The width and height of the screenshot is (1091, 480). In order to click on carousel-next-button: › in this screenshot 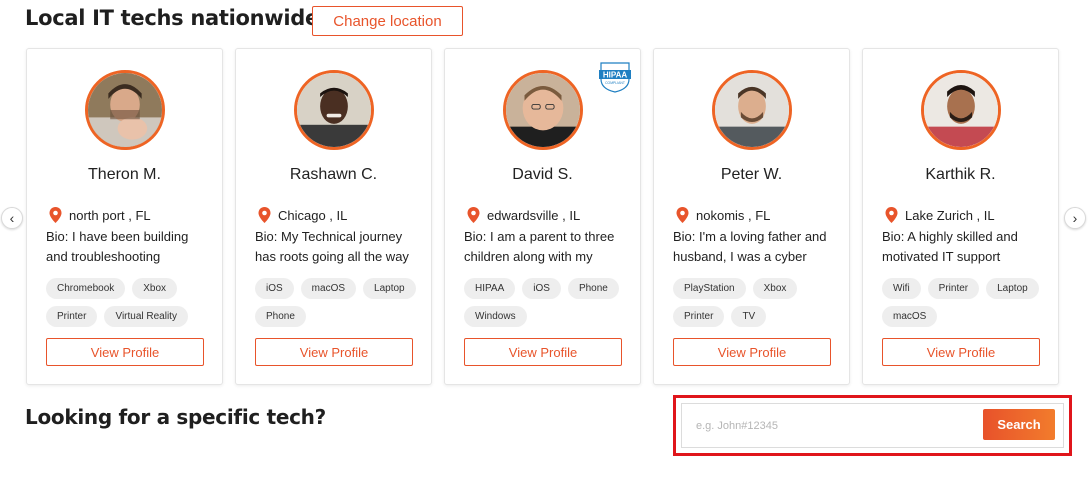, I will do `click(1075, 218)`.